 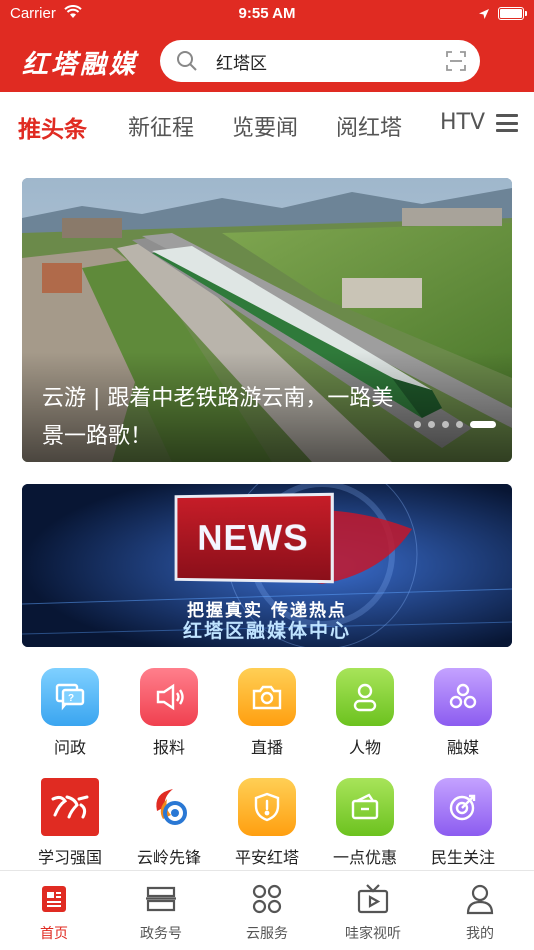 What do you see at coordinates (369, 126) in the screenshot?
I see `tab-yuehongta: 阅红塔` at bounding box center [369, 126].